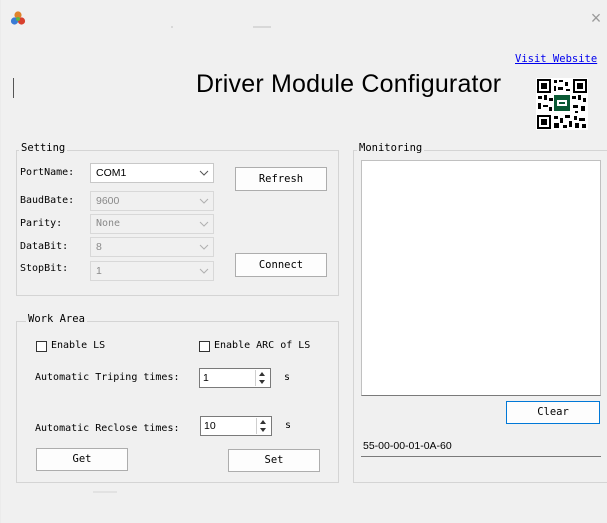 The height and width of the screenshot is (523, 607). What do you see at coordinates (107, 377) in the screenshot?
I see `triping-times-label: Automatic Triping times:` at bounding box center [107, 377].